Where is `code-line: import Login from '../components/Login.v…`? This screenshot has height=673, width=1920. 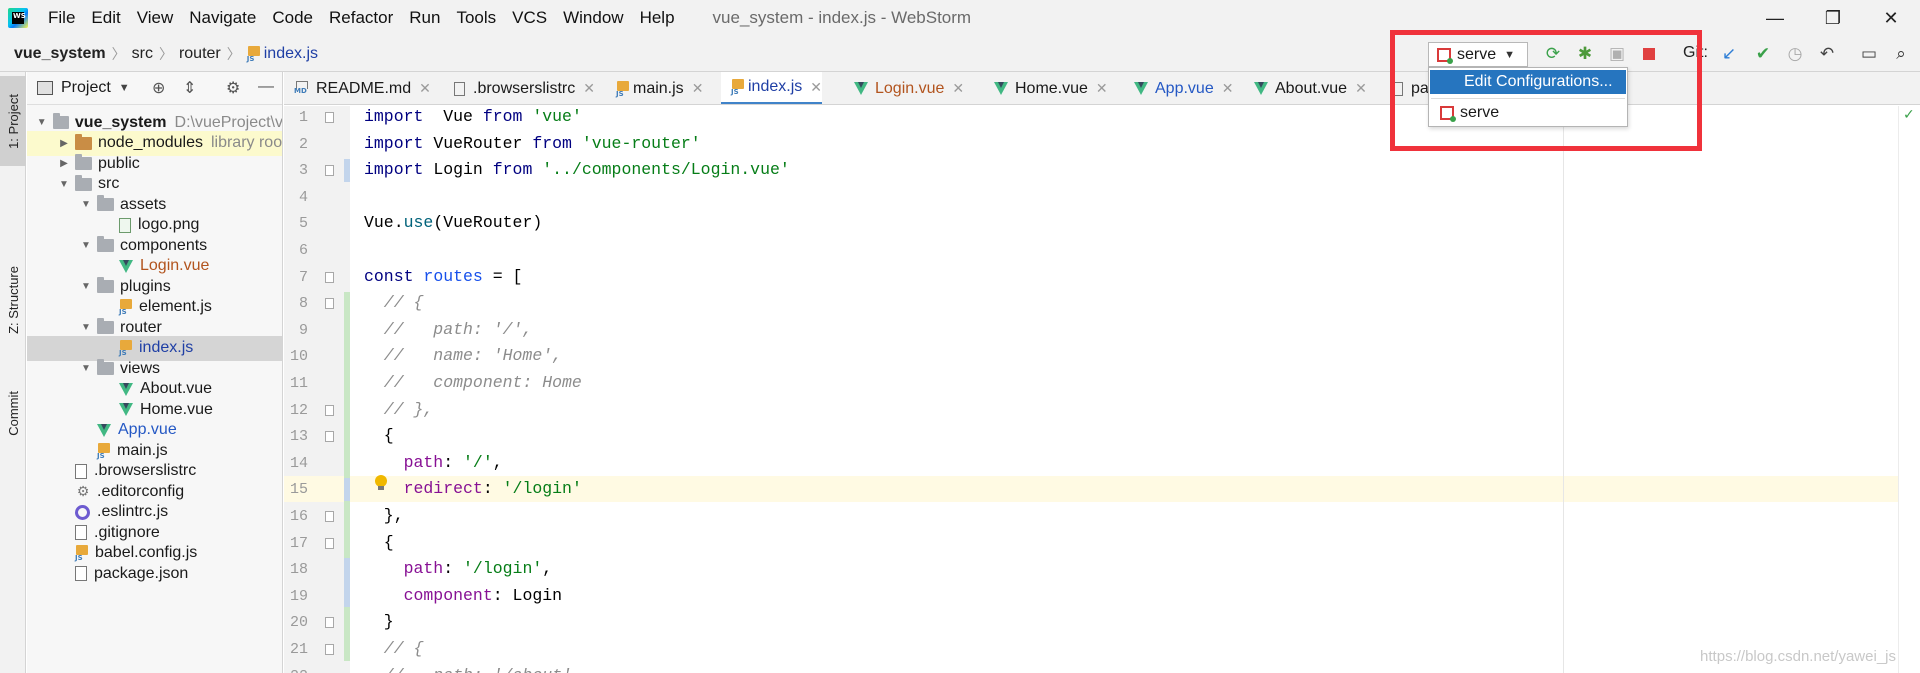 code-line: import Login from '../components/Login.v… is located at coordinates (577, 170).